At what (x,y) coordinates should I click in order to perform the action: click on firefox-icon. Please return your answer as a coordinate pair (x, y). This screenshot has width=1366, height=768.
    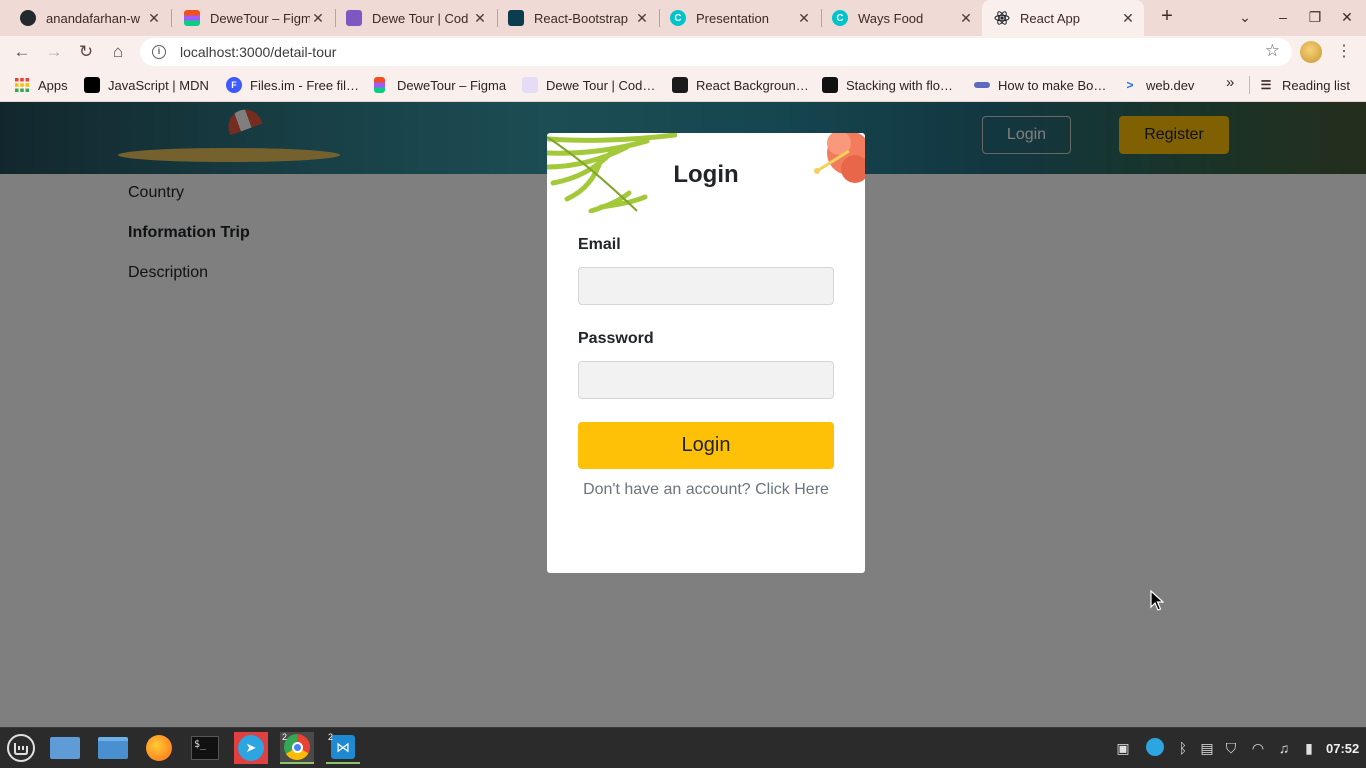
    Looking at the image, I should click on (159, 748).